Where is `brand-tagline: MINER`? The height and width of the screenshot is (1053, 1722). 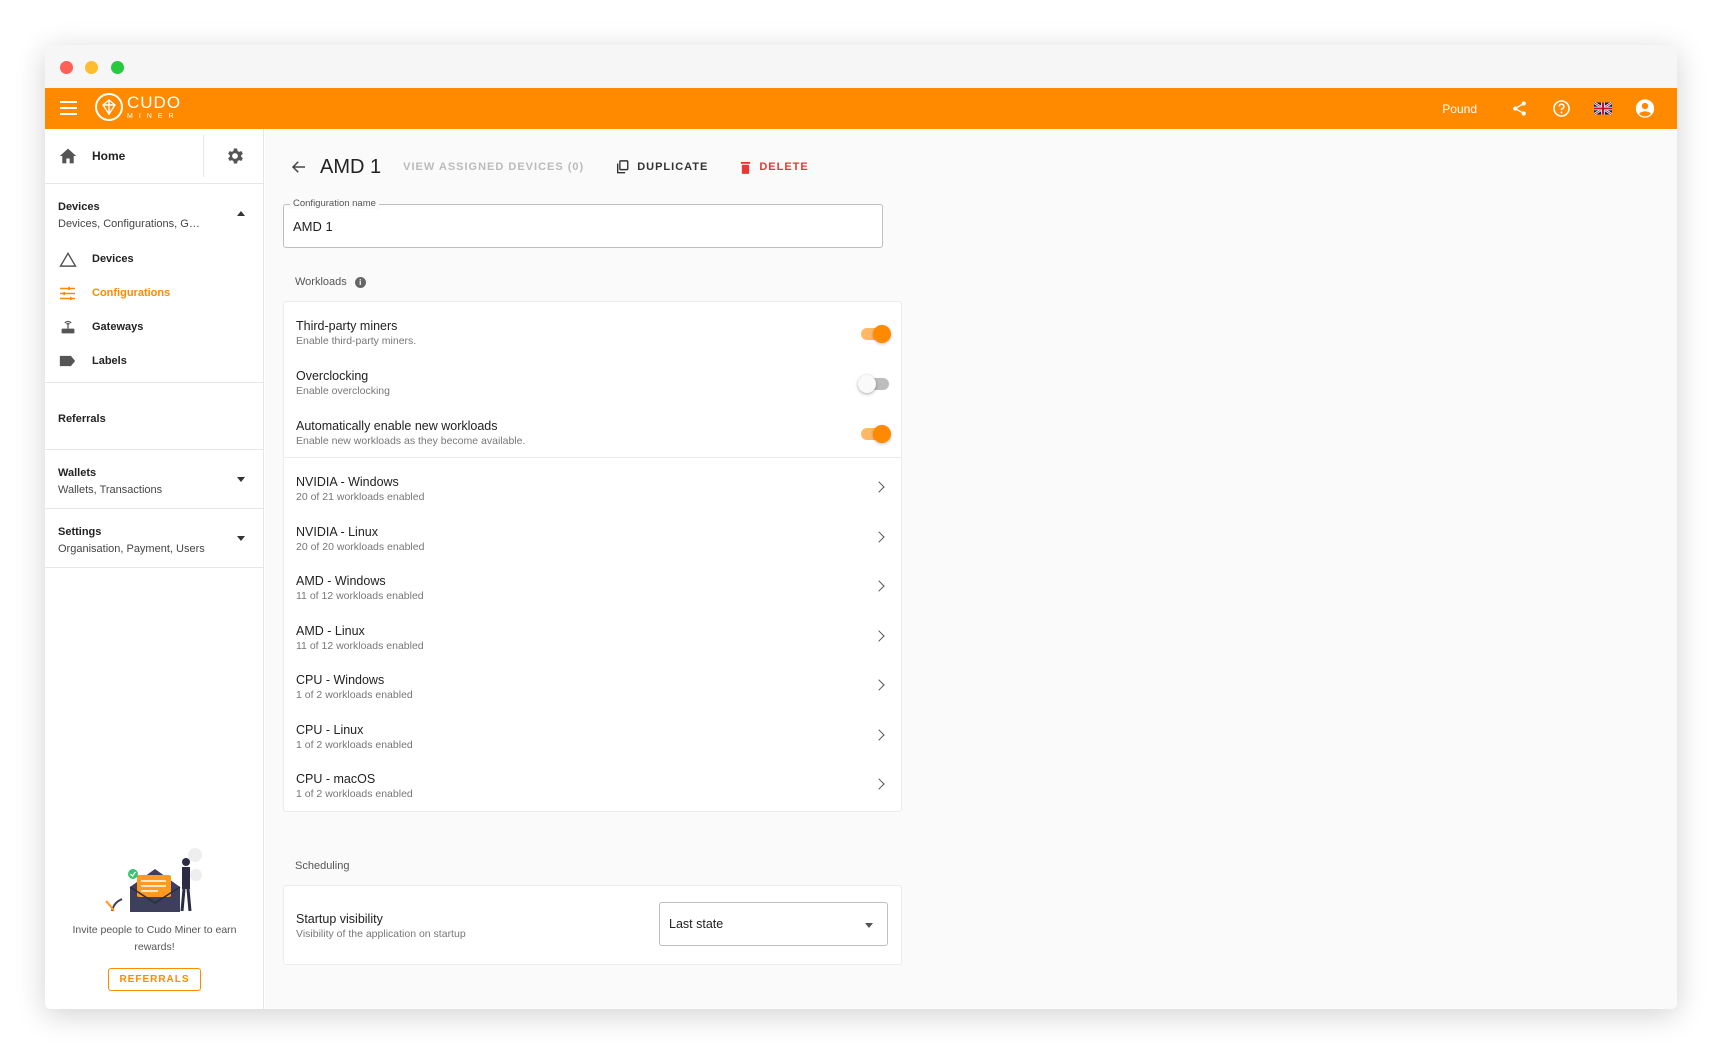
brand-tagline: MINER is located at coordinates (153, 116).